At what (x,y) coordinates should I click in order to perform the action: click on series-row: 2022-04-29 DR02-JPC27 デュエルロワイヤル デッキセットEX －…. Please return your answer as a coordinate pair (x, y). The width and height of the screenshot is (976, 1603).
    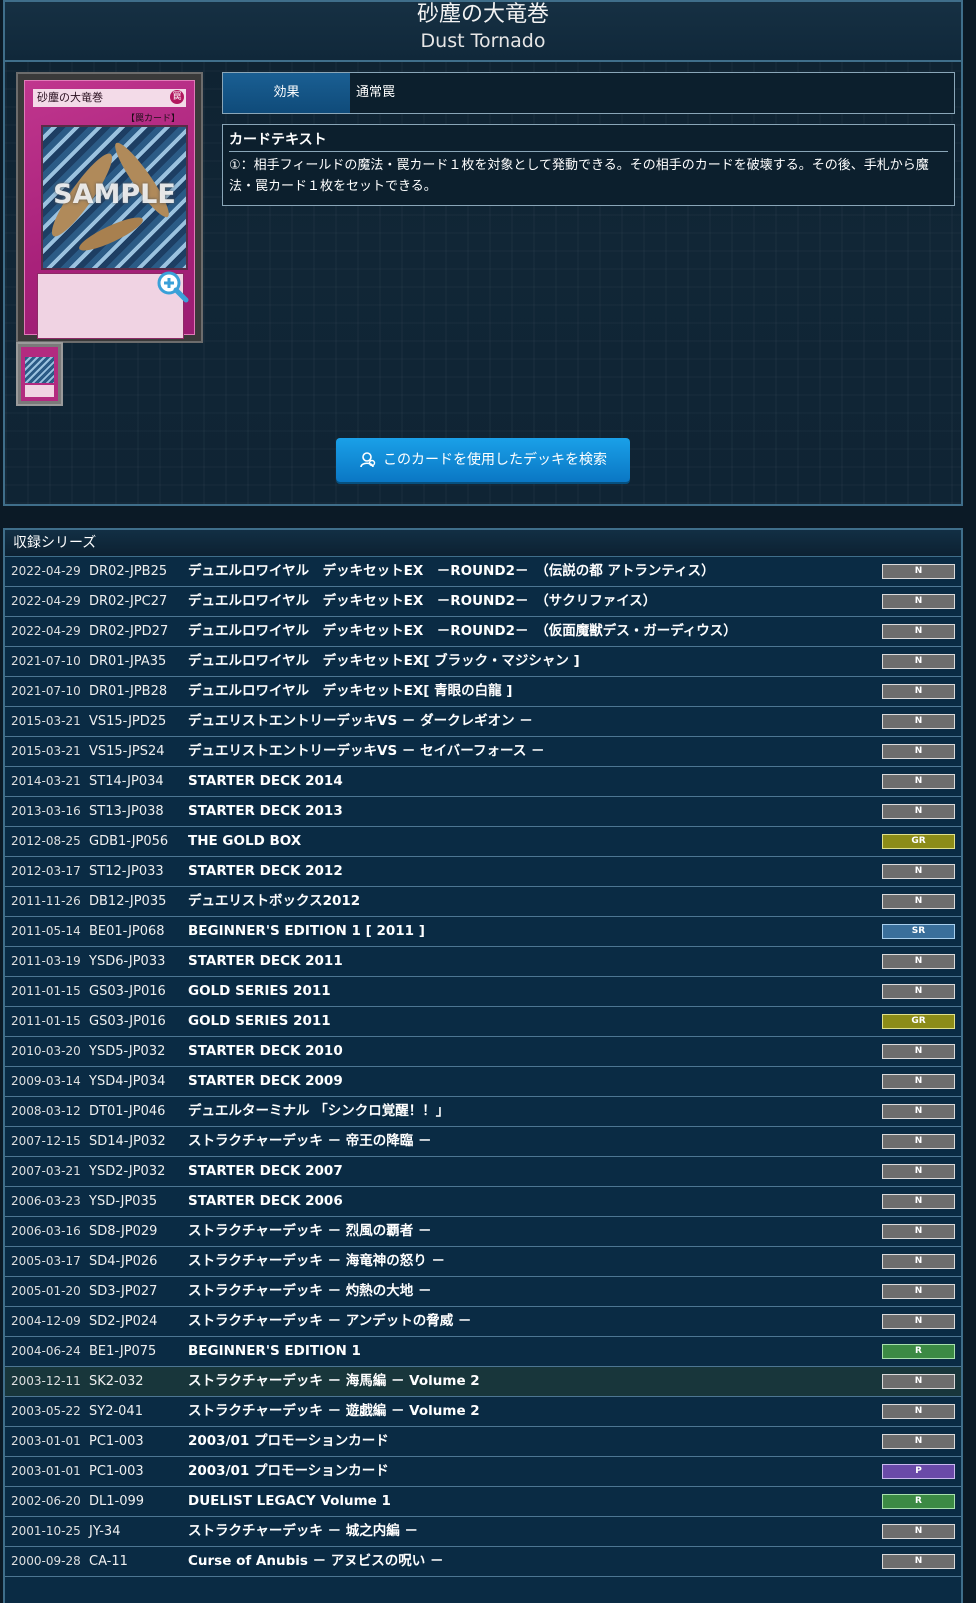
    Looking at the image, I should click on (483, 602).